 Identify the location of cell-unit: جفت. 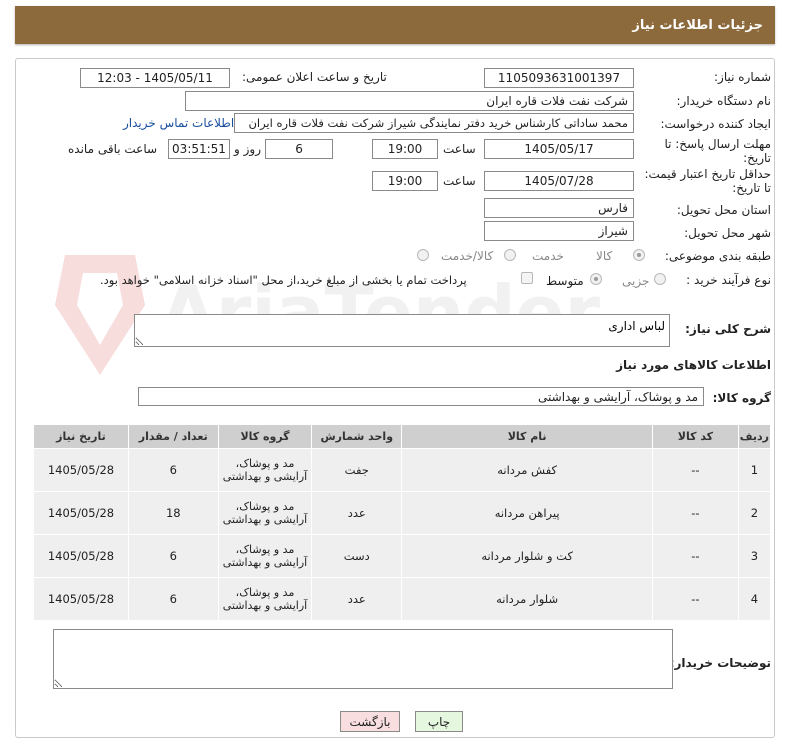
(357, 470).